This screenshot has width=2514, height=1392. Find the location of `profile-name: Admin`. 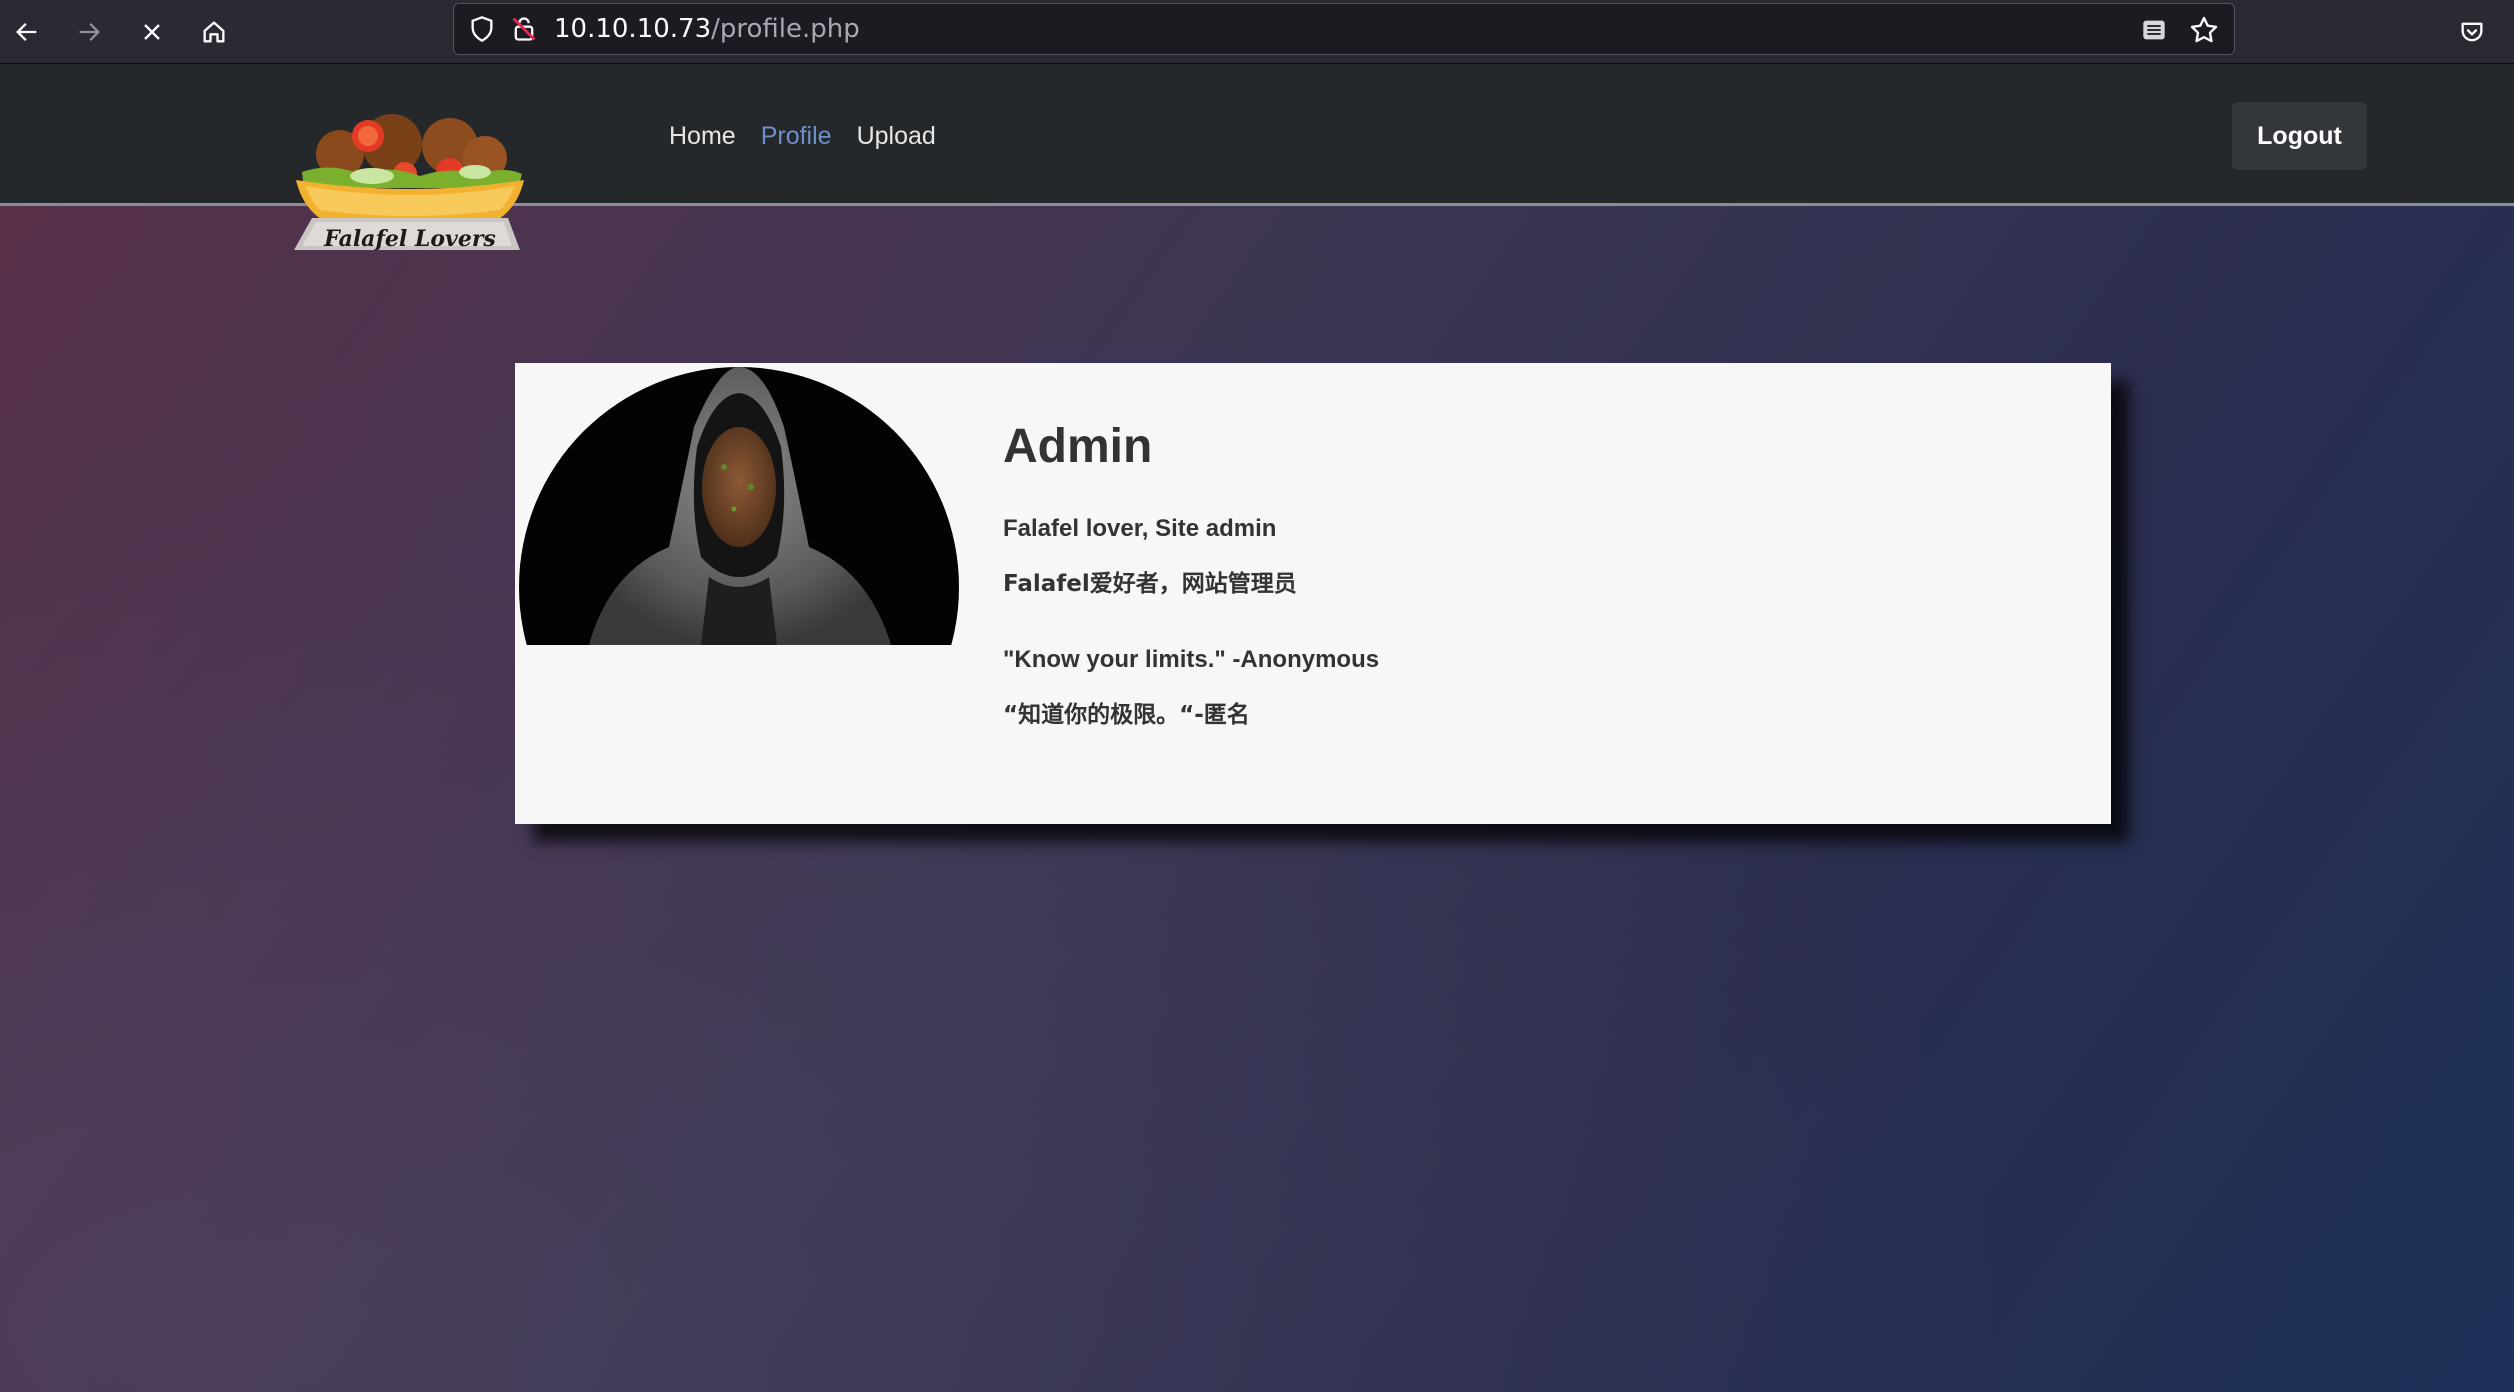

profile-name: Admin is located at coordinates (1078, 446).